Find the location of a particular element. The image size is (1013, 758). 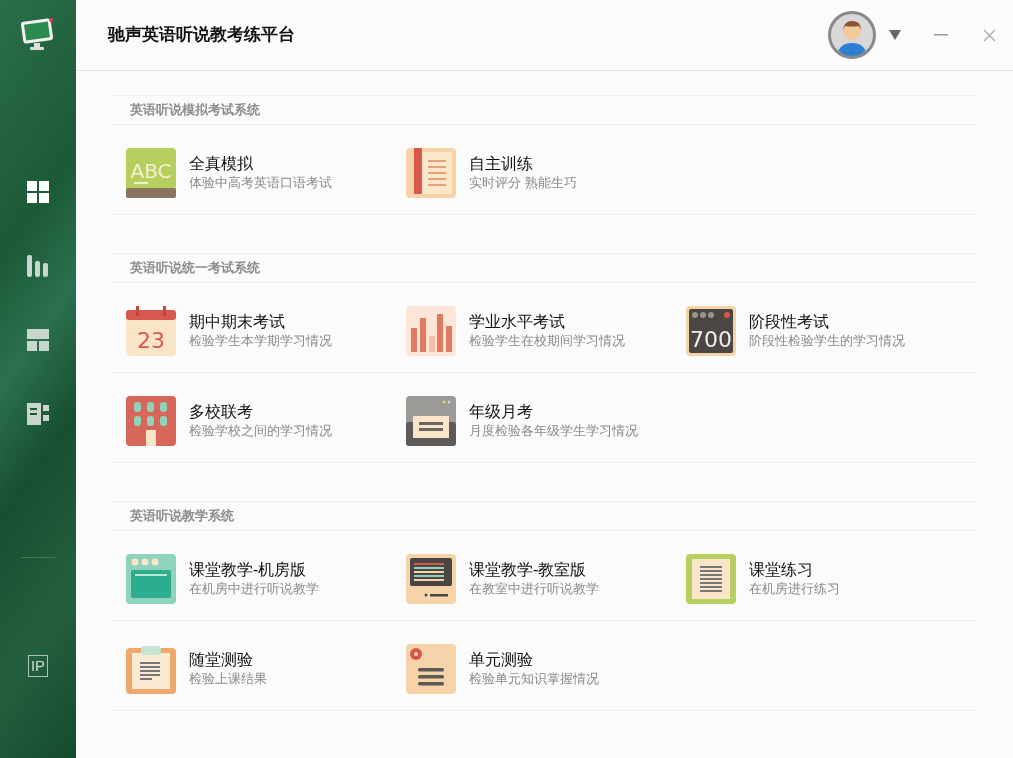

module-title: 多校联考 is located at coordinates (221, 412).